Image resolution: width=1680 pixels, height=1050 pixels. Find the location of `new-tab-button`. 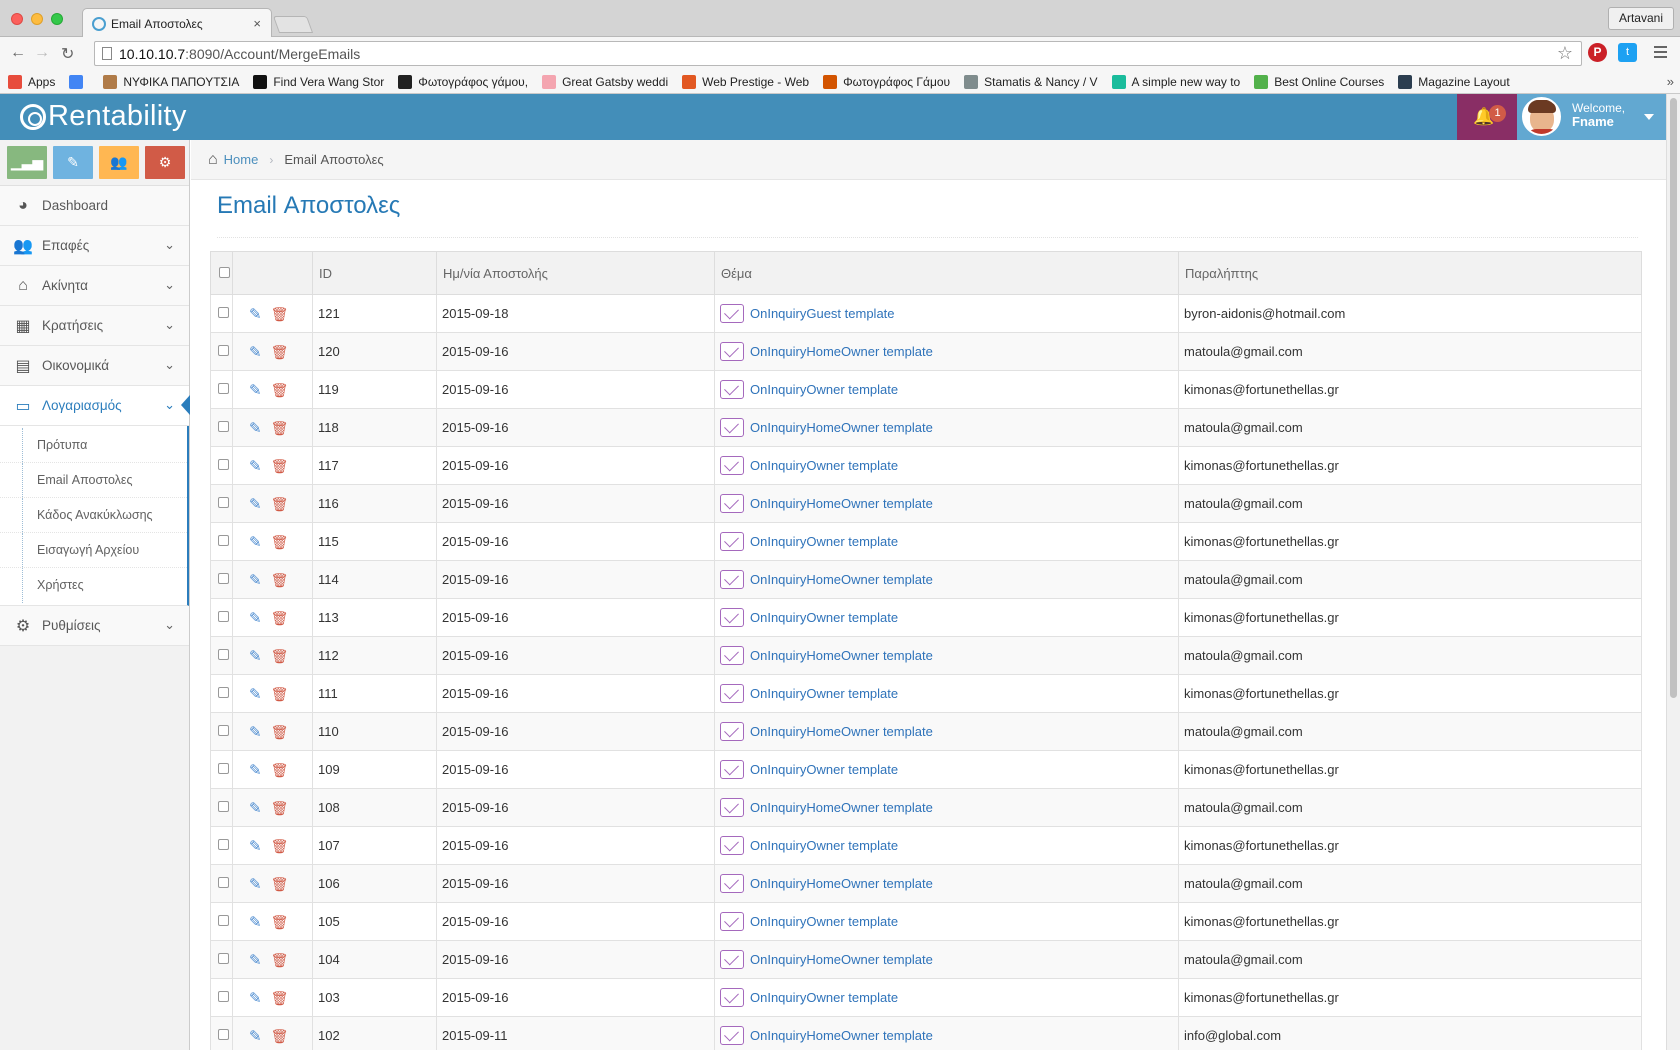

new-tab-button is located at coordinates (293, 24).